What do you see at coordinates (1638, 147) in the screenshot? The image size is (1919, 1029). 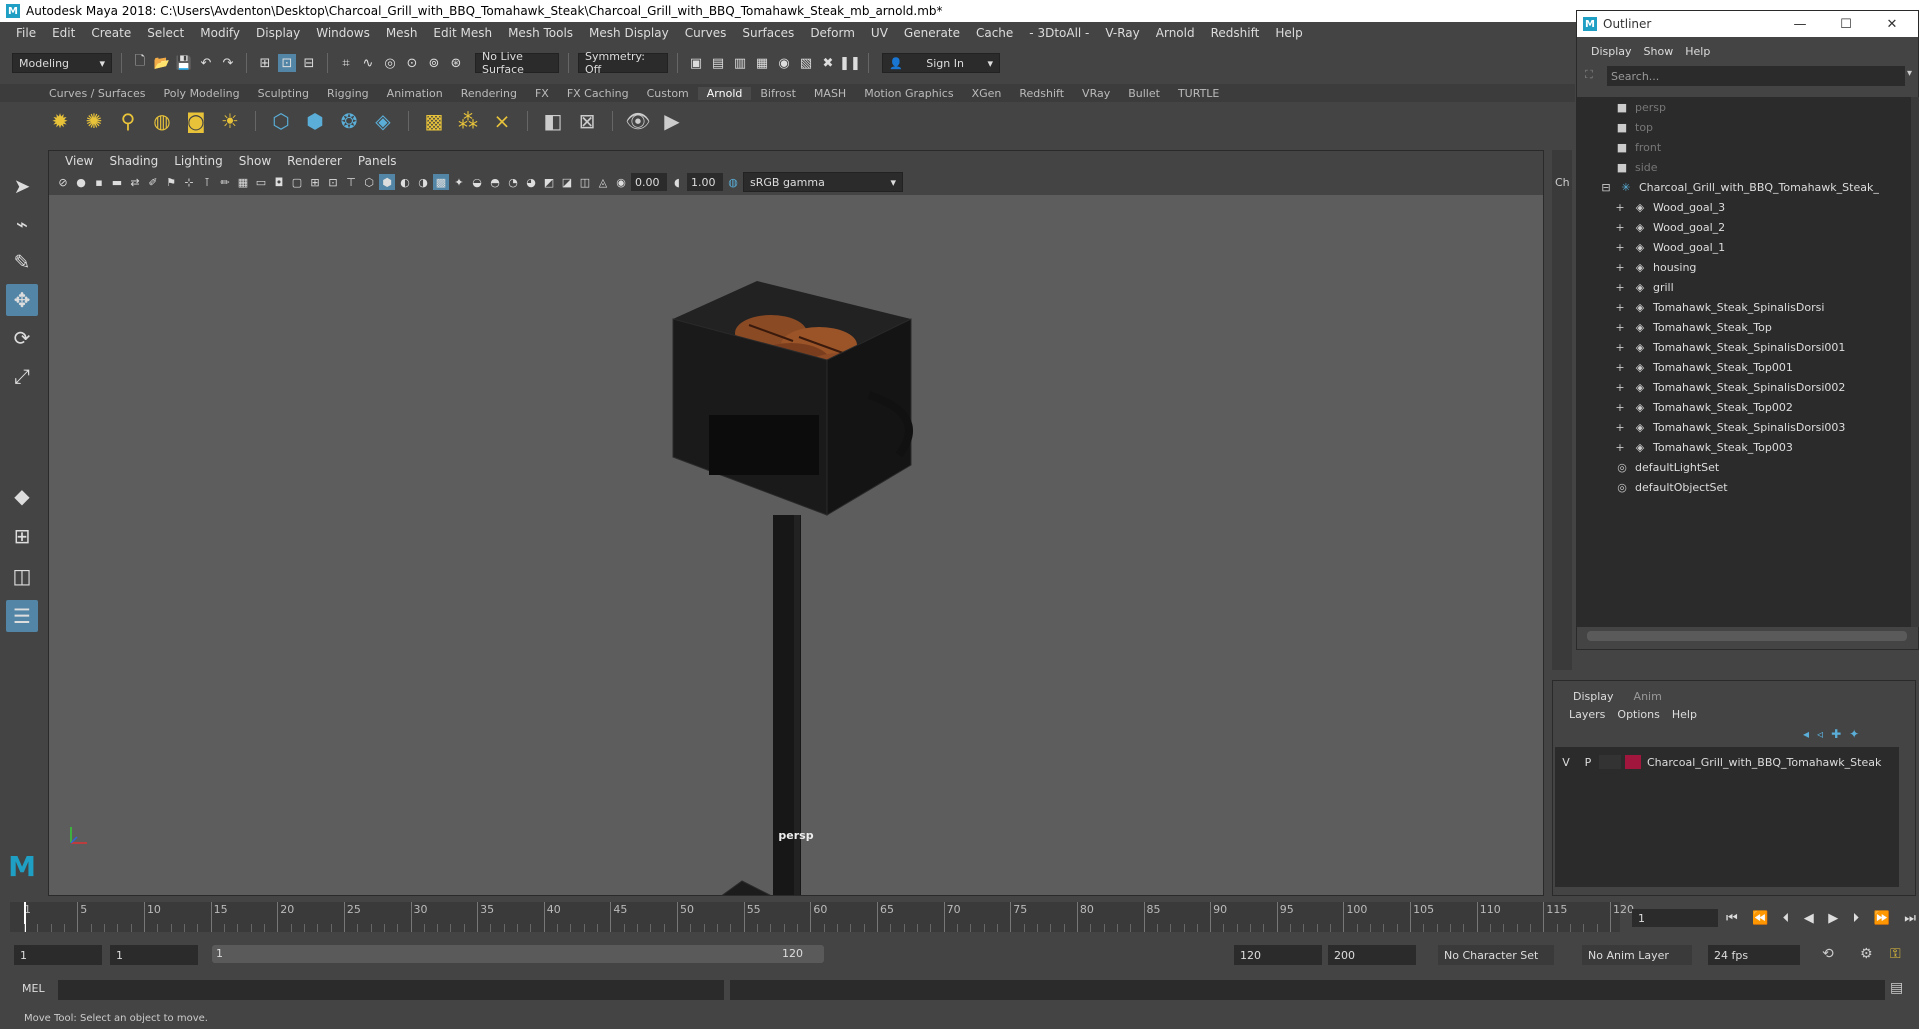 I see `outliner-camera-front: ■ front` at bounding box center [1638, 147].